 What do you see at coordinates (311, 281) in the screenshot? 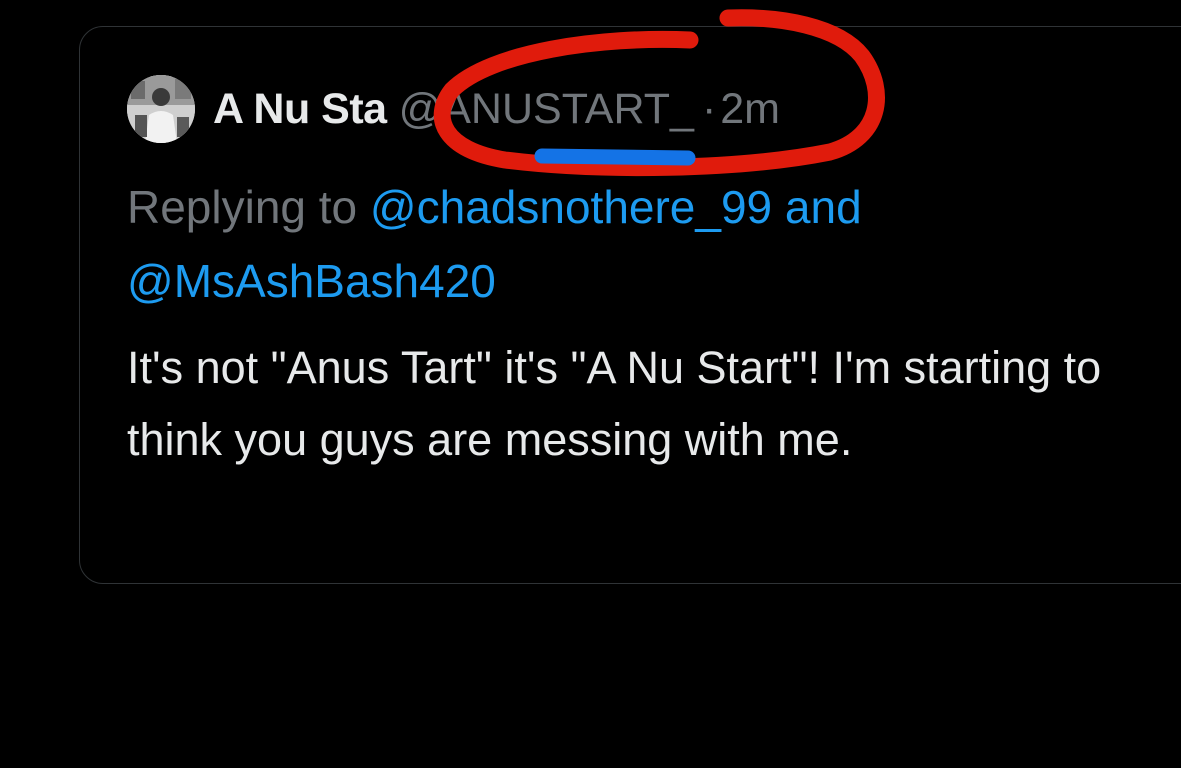
I see `mention-link-2: @MsAshBash420` at bounding box center [311, 281].